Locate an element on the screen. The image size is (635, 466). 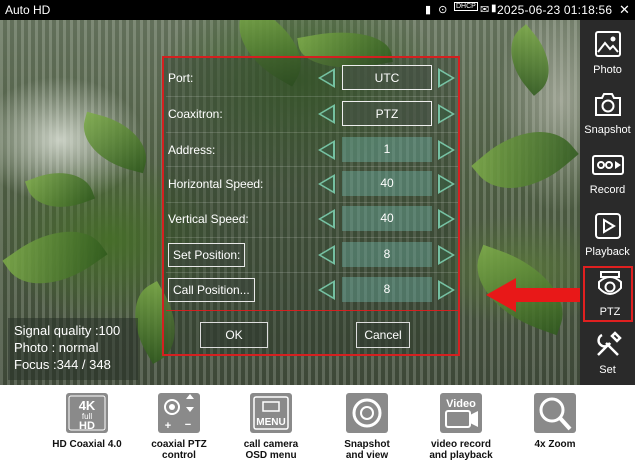
signal-quality-text: Signal quality :100 is located at coordinates (67, 330).